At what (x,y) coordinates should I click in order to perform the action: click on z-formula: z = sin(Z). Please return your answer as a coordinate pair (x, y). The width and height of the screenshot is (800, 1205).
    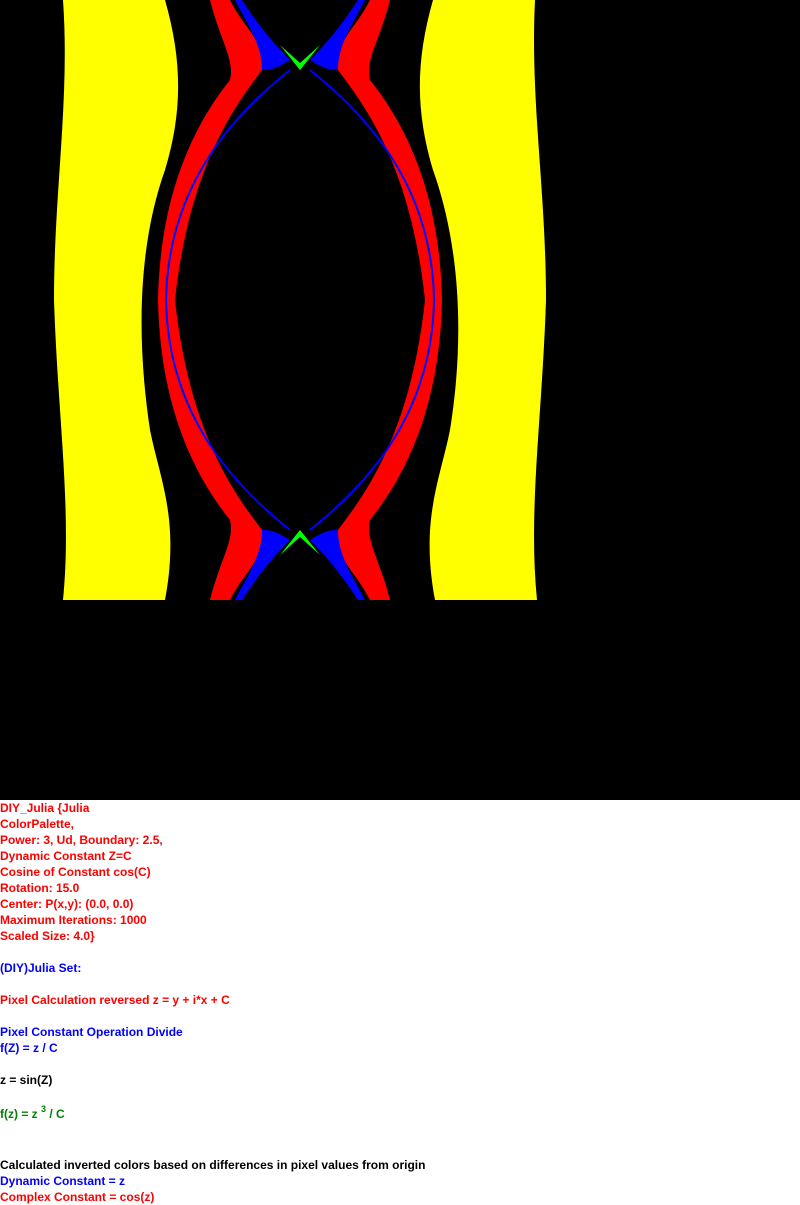
    Looking at the image, I should click on (26, 1080).